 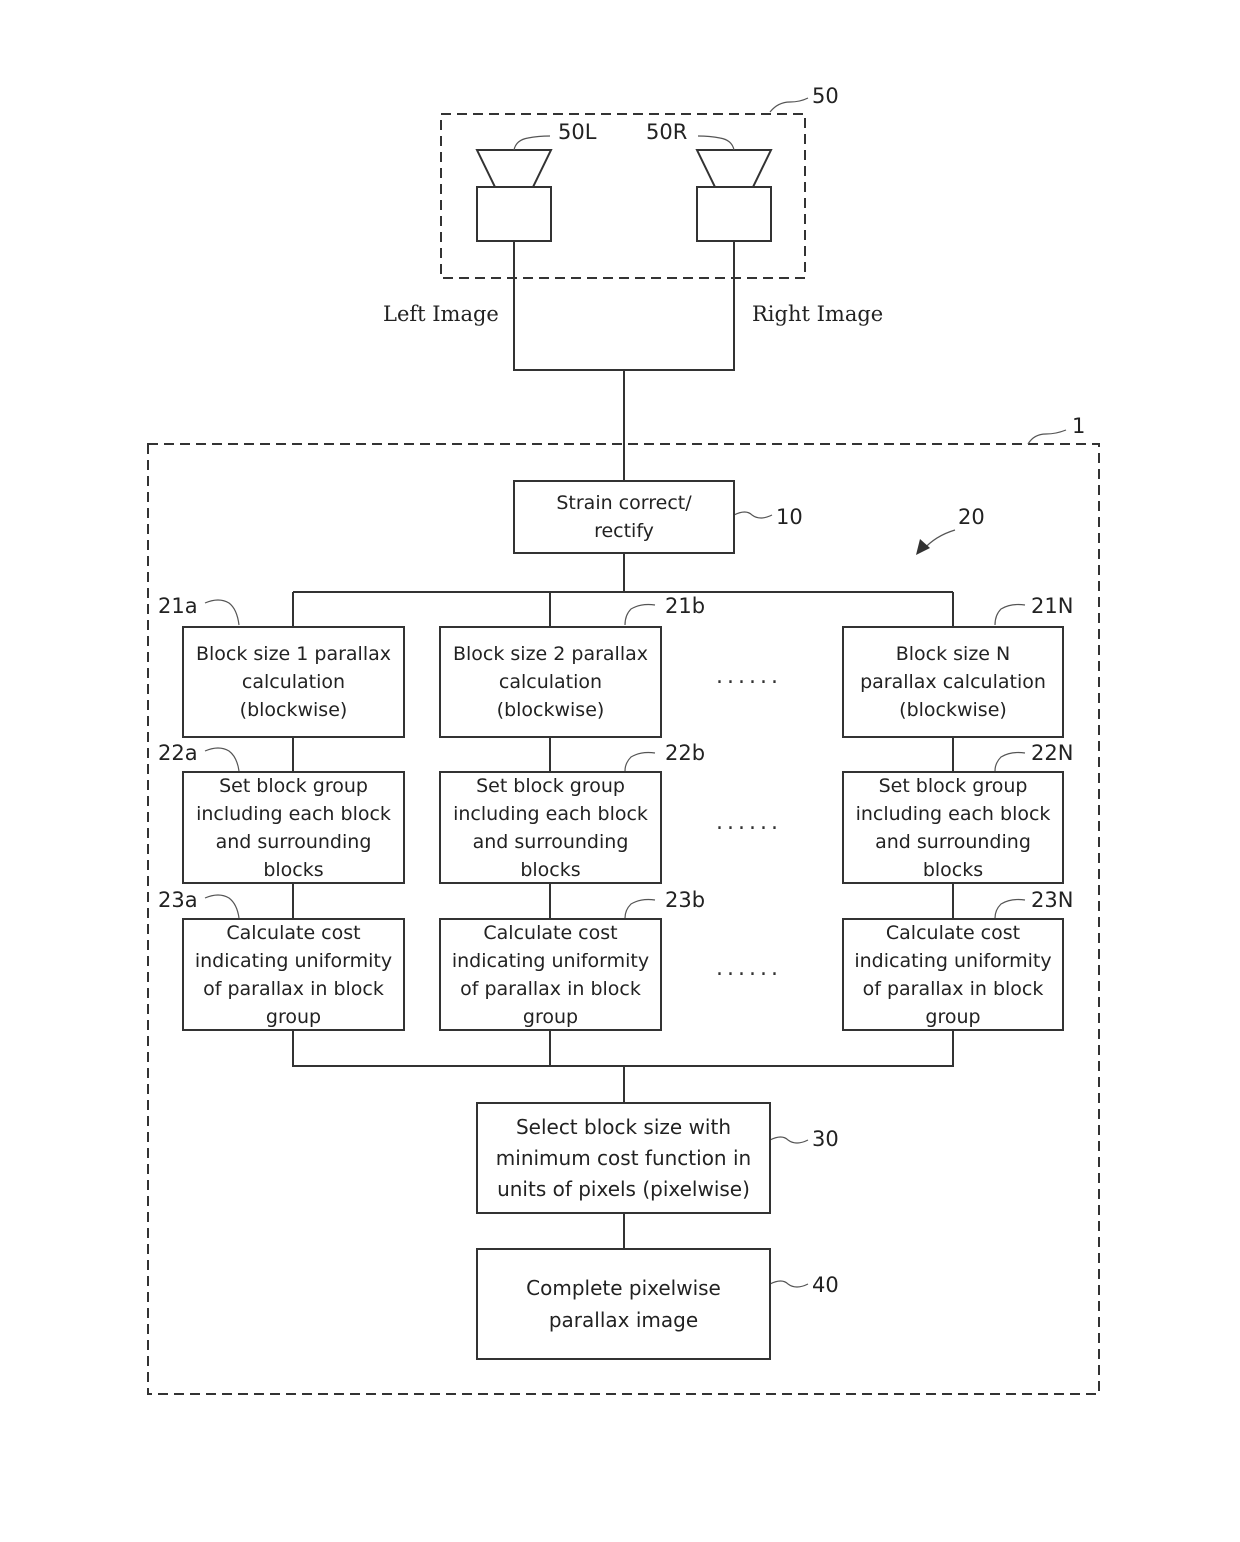 I want to click on leader-21N, so click(x=1010, y=614).